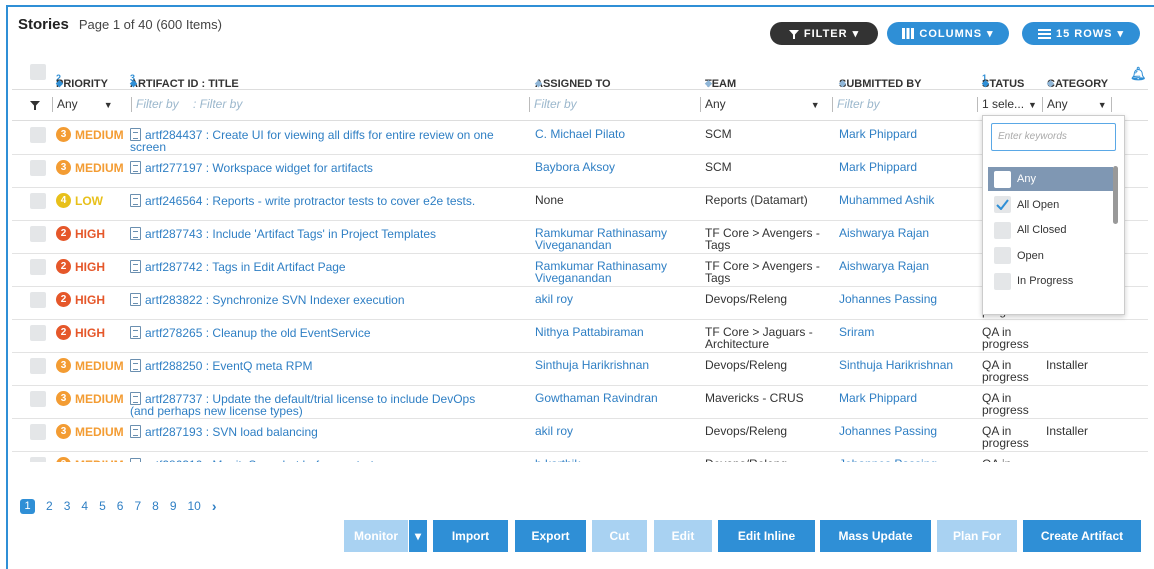  What do you see at coordinates (49, 506) in the screenshot?
I see `page-link: 2` at bounding box center [49, 506].